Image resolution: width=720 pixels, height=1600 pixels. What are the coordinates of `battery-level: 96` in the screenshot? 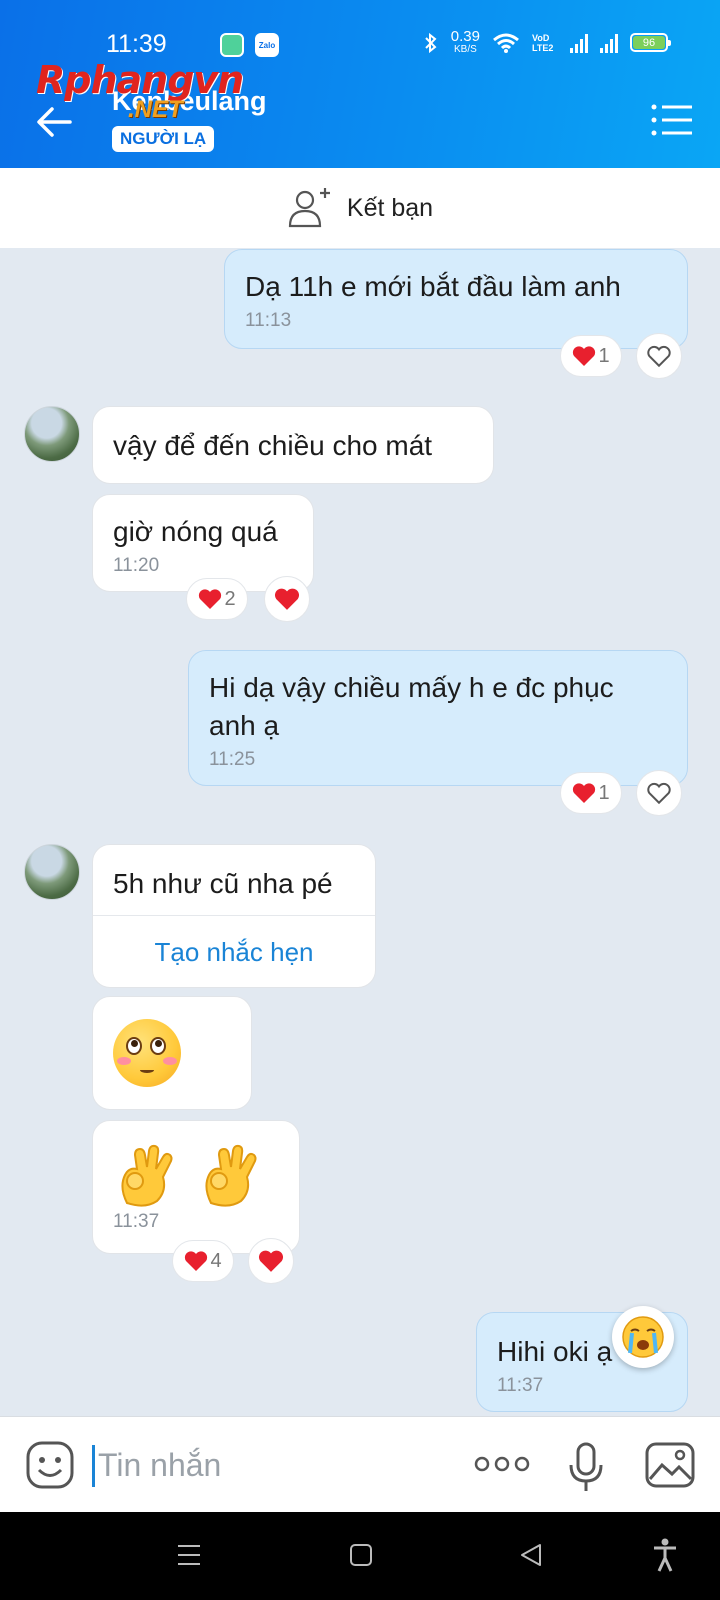 It's located at (649, 42).